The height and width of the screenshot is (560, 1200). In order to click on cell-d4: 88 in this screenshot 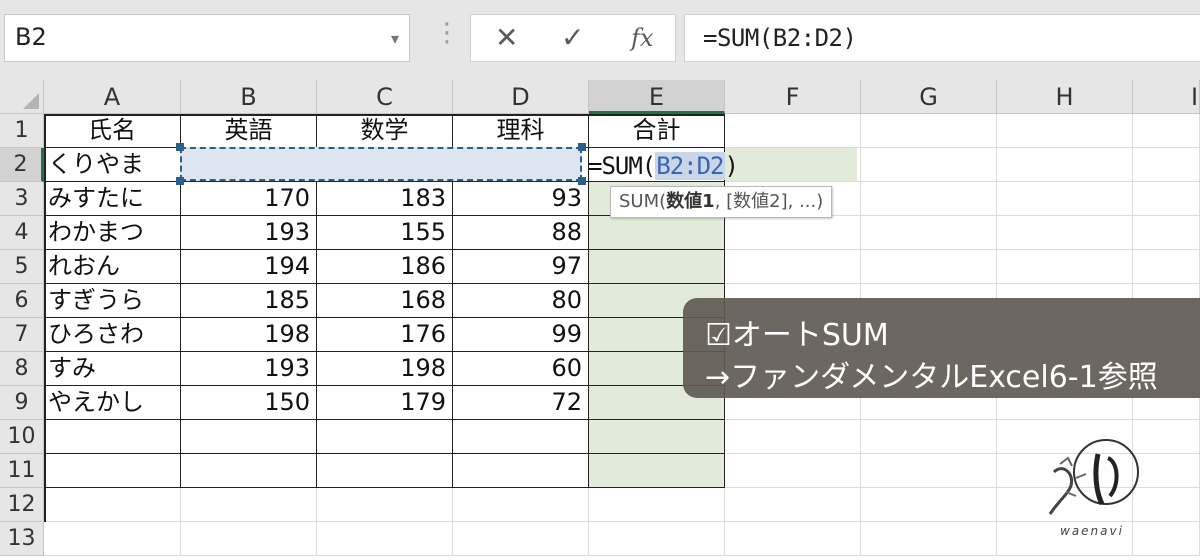, I will do `click(521, 233)`.